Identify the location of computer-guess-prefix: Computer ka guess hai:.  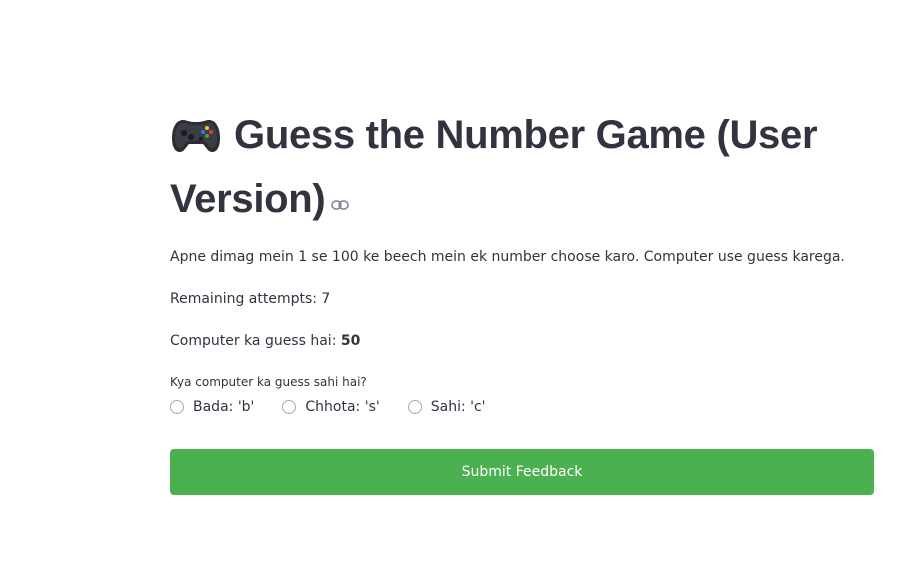
(255, 341).